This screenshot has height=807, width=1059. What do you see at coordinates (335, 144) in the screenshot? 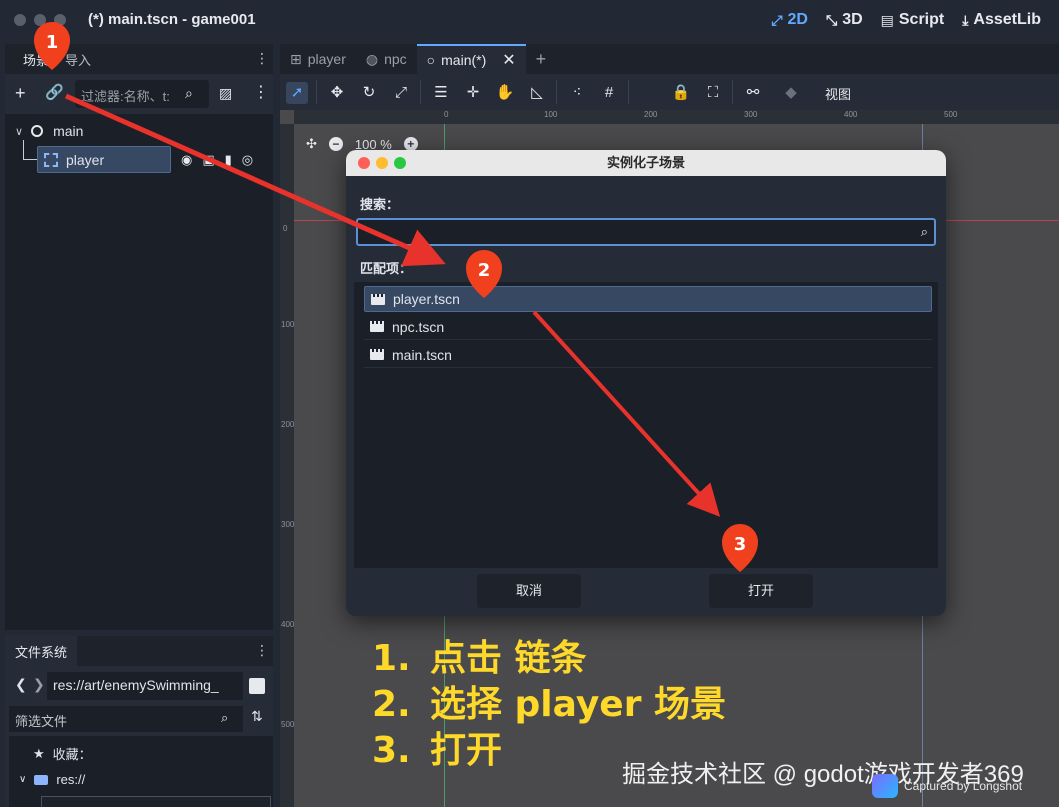
I see `zoom-out-button: −` at bounding box center [335, 144].